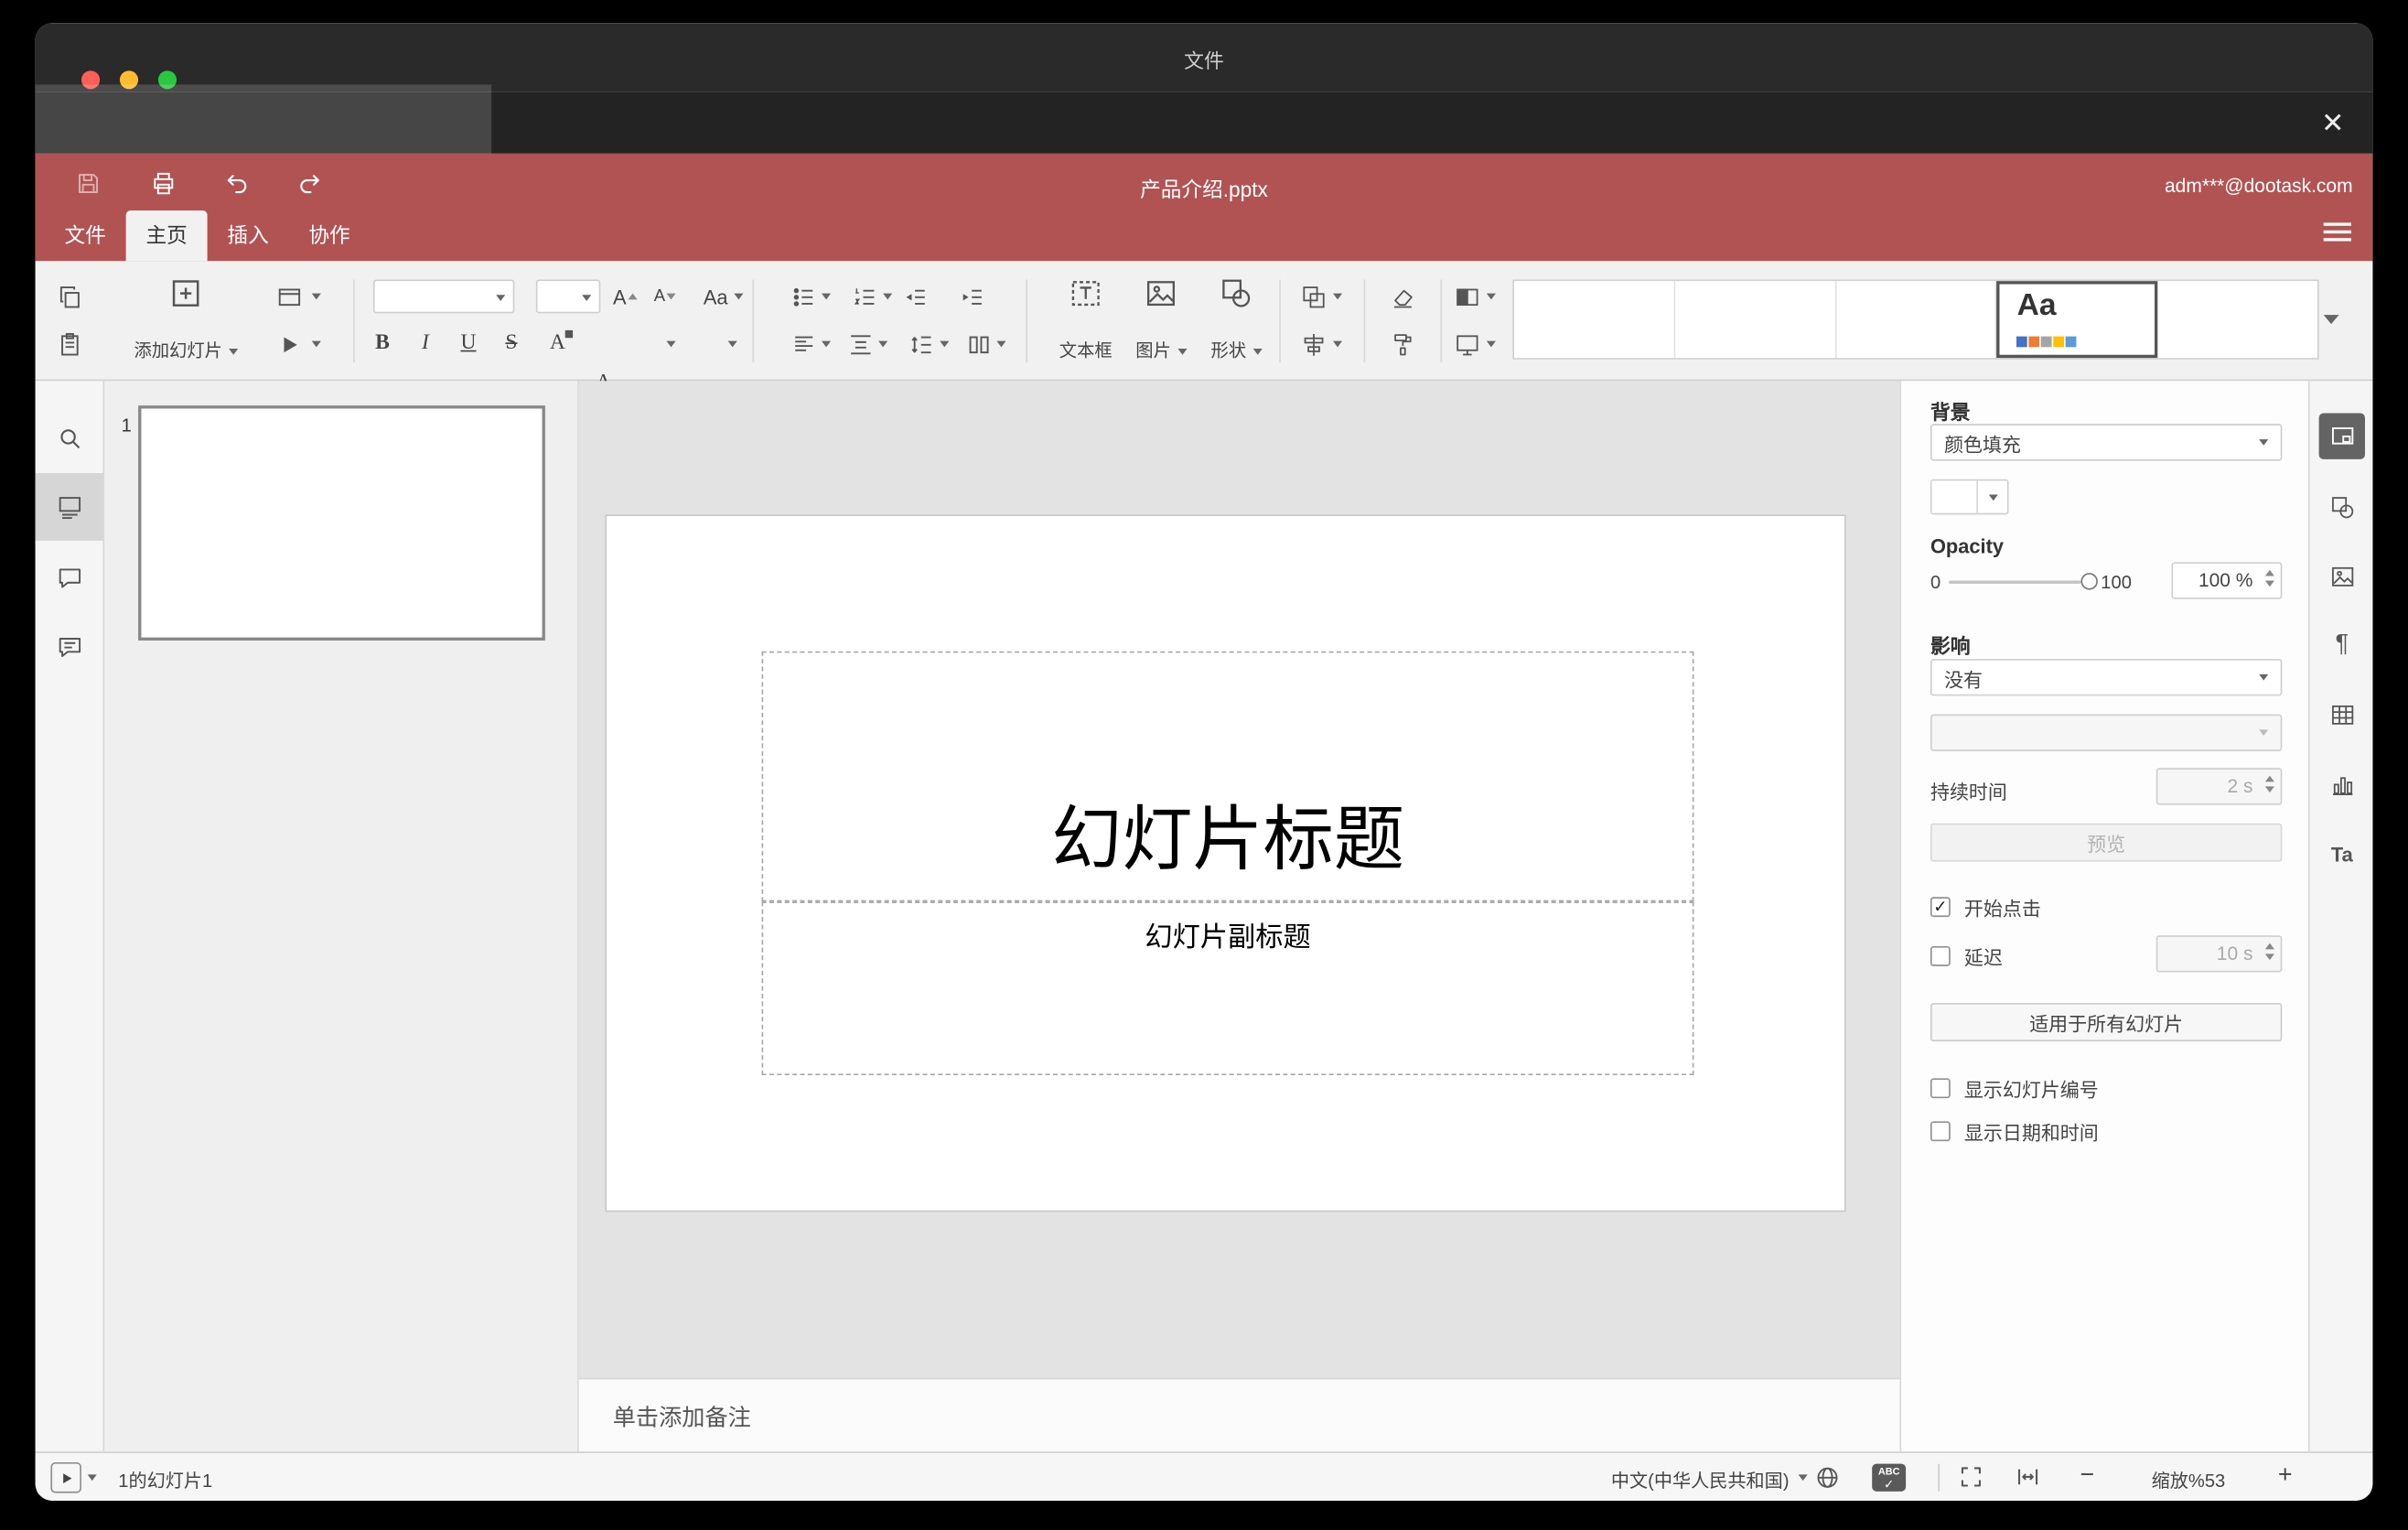 The image size is (2408, 1530). What do you see at coordinates (2341, 436) in the screenshot?
I see `slide-settings-icon-active` at bounding box center [2341, 436].